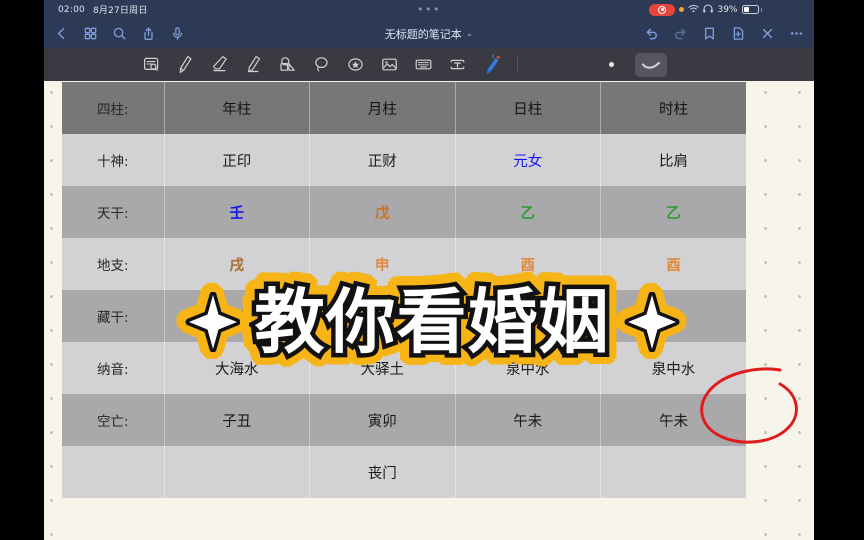  Describe the element at coordinates (738, 33) in the screenshot. I see `add-page-icon` at that location.